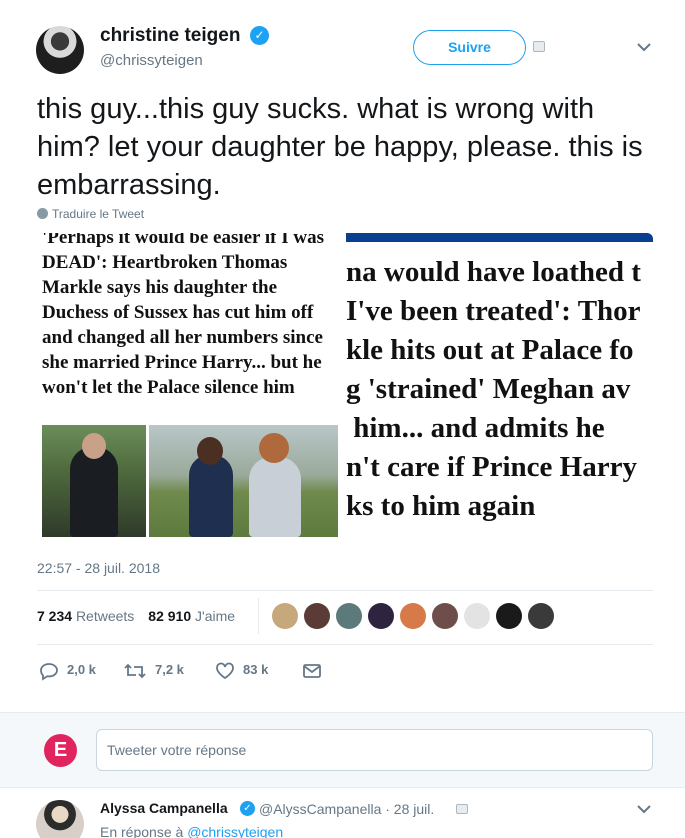 The height and width of the screenshot is (838, 685). What do you see at coordinates (42, 213) in the screenshot?
I see `globe-icon` at bounding box center [42, 213].